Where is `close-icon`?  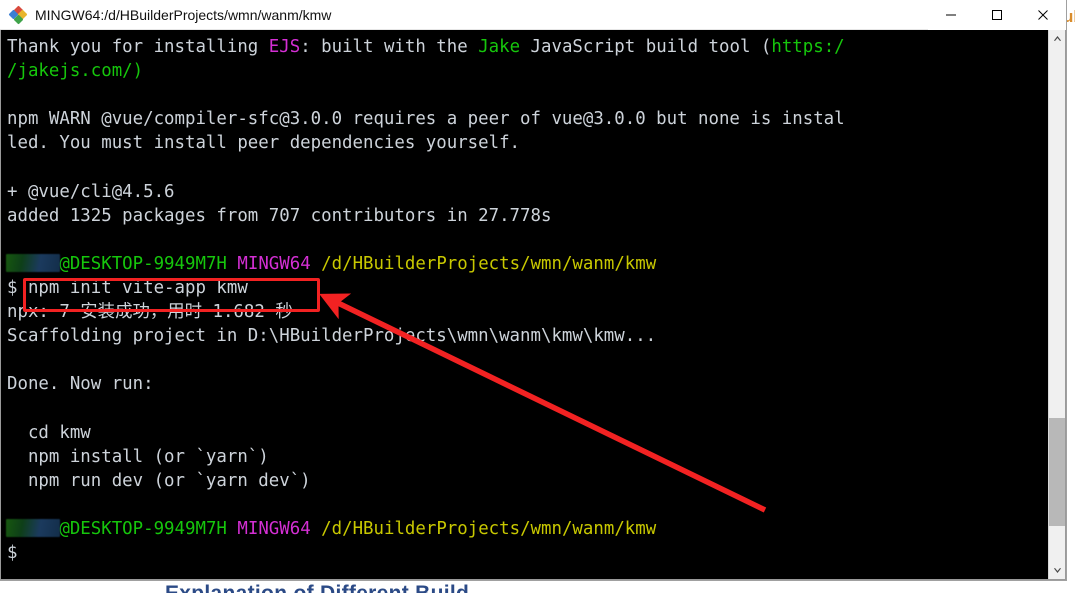
close-icon is located at coordinates (1043, 15).